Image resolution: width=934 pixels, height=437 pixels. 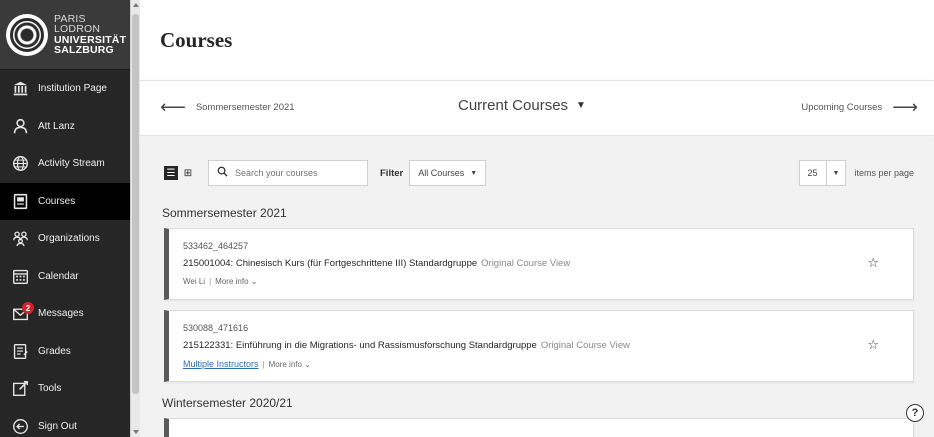 What do you see at coordinates (295, 173) in the screenshot?
I see `search-courses-input` at bounding box center [295, 173].